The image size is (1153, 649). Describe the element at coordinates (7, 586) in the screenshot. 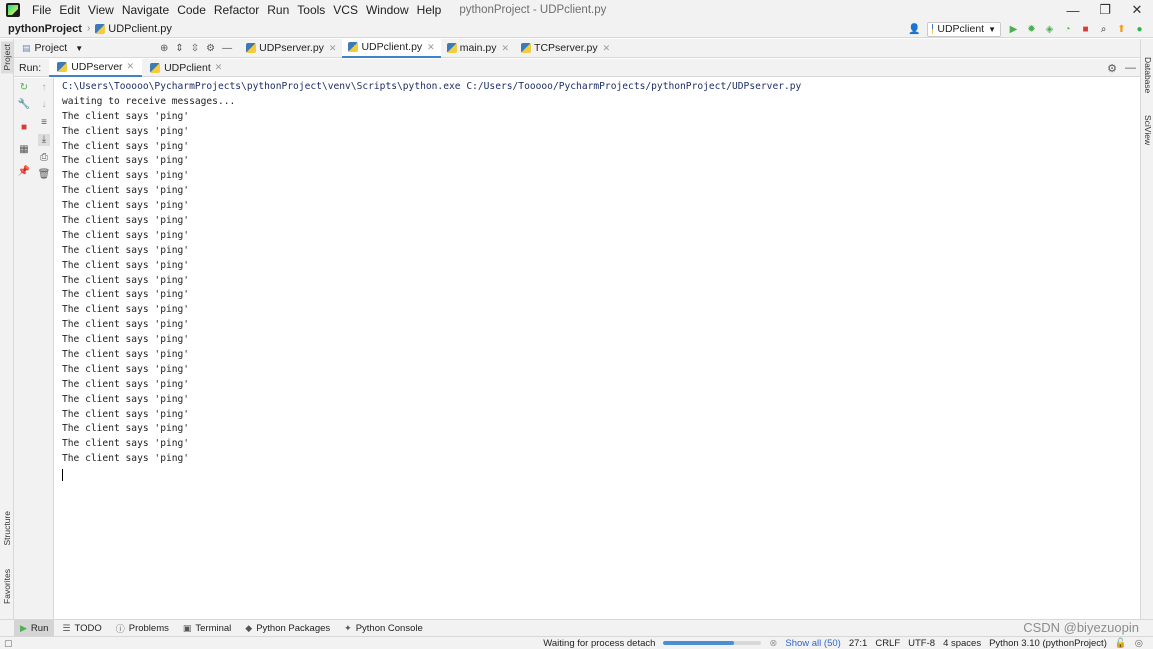

I see `tool-tab-favorites: Favorites` at that location.